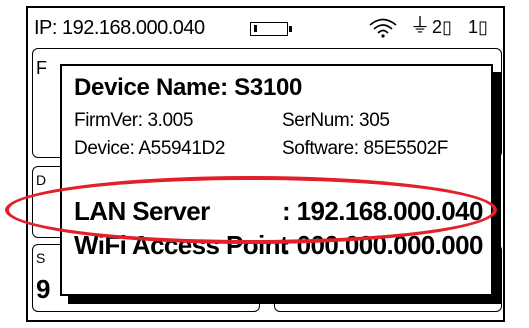 The width and height of the screenshot is (529, 328). Describe the element at coordinates (119, 28) in the screenshot. I see `ip-address-label: IP: 192.168.000.040` at that location.